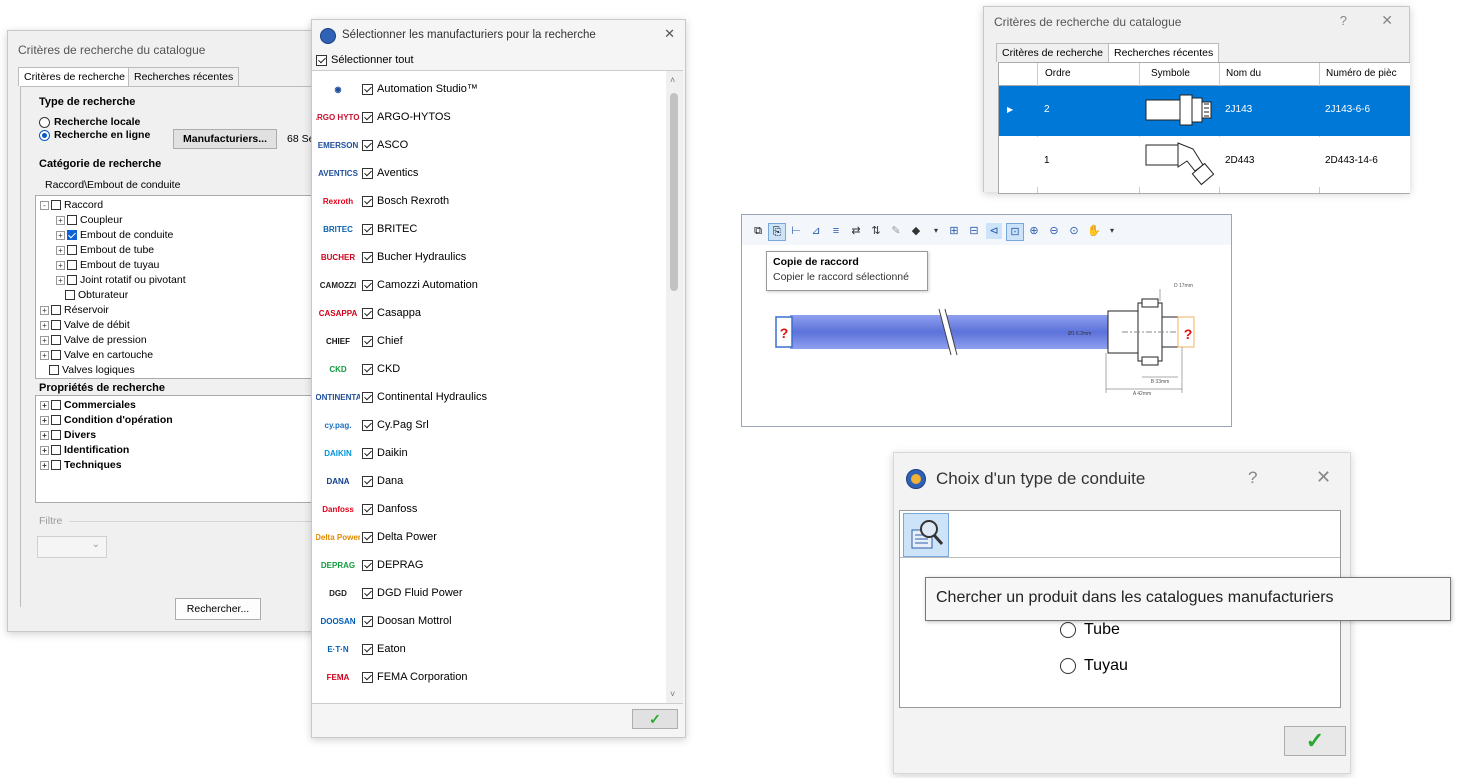 The width and height of the screenshot is (1479, 778). Describe the element at coordinates (44, 122) in the screenshot. I see `radio-local-indicator` at that location.